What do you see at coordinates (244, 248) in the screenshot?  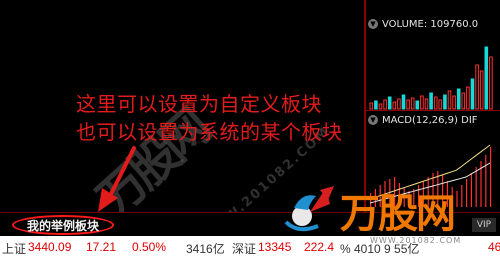 I see `index2-name: 深证` at bounding box center [244, 248].